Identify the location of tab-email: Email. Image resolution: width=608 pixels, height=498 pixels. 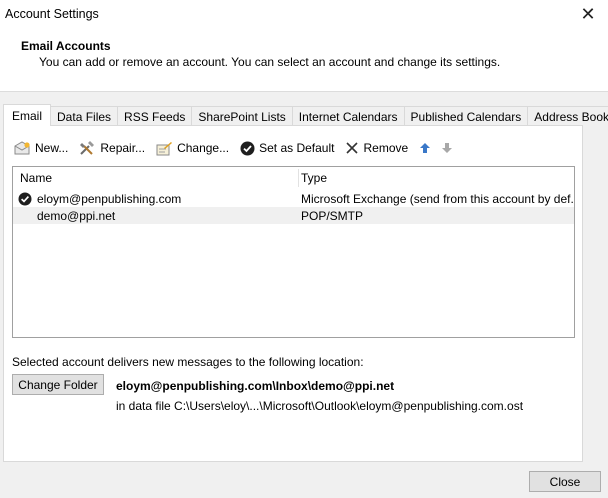
(27, 115).